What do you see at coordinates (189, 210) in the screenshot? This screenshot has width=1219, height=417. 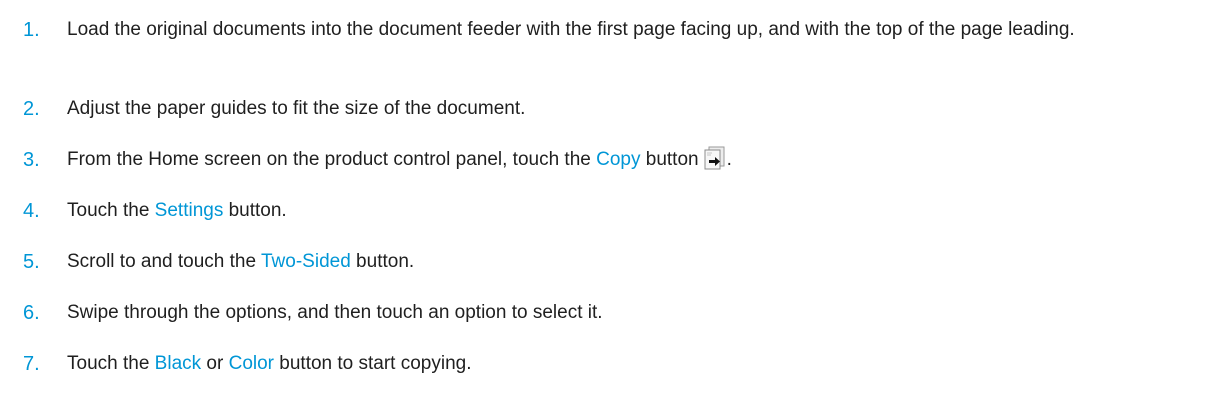 I see `settings-button-term: Settings` at bounding box center [189, 210].